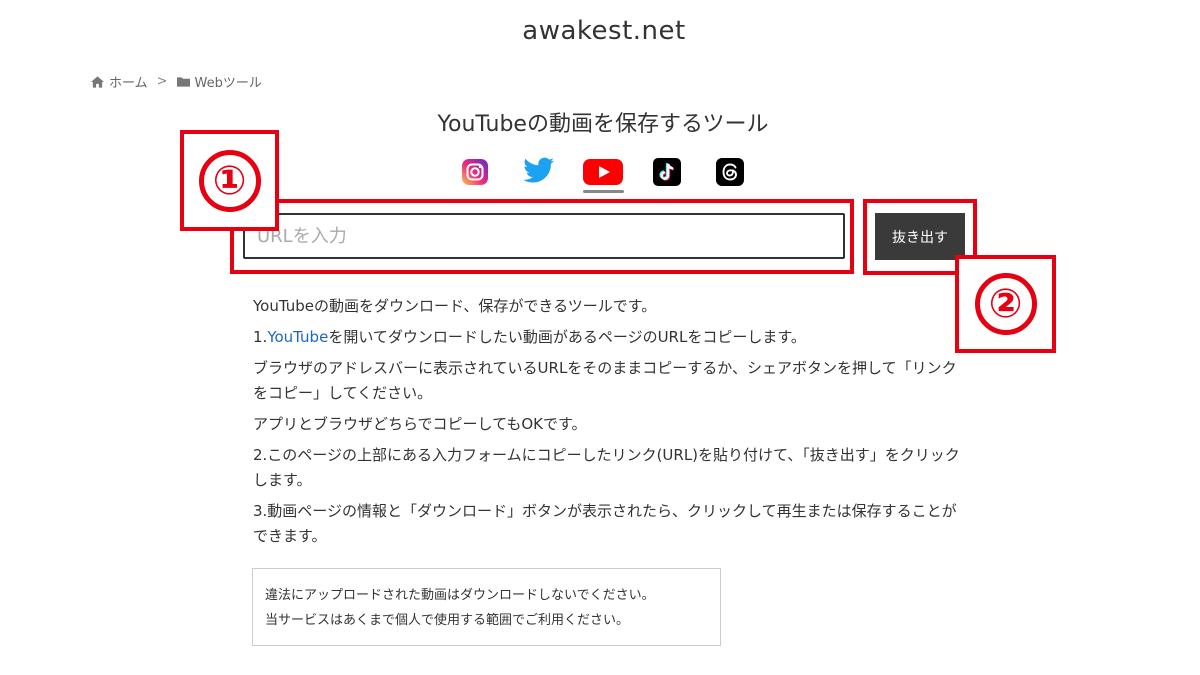 The image size is (1200, 675). Describe the element at coordinates (730, 172) in the screenshot. I see `threads-icon` at that location.